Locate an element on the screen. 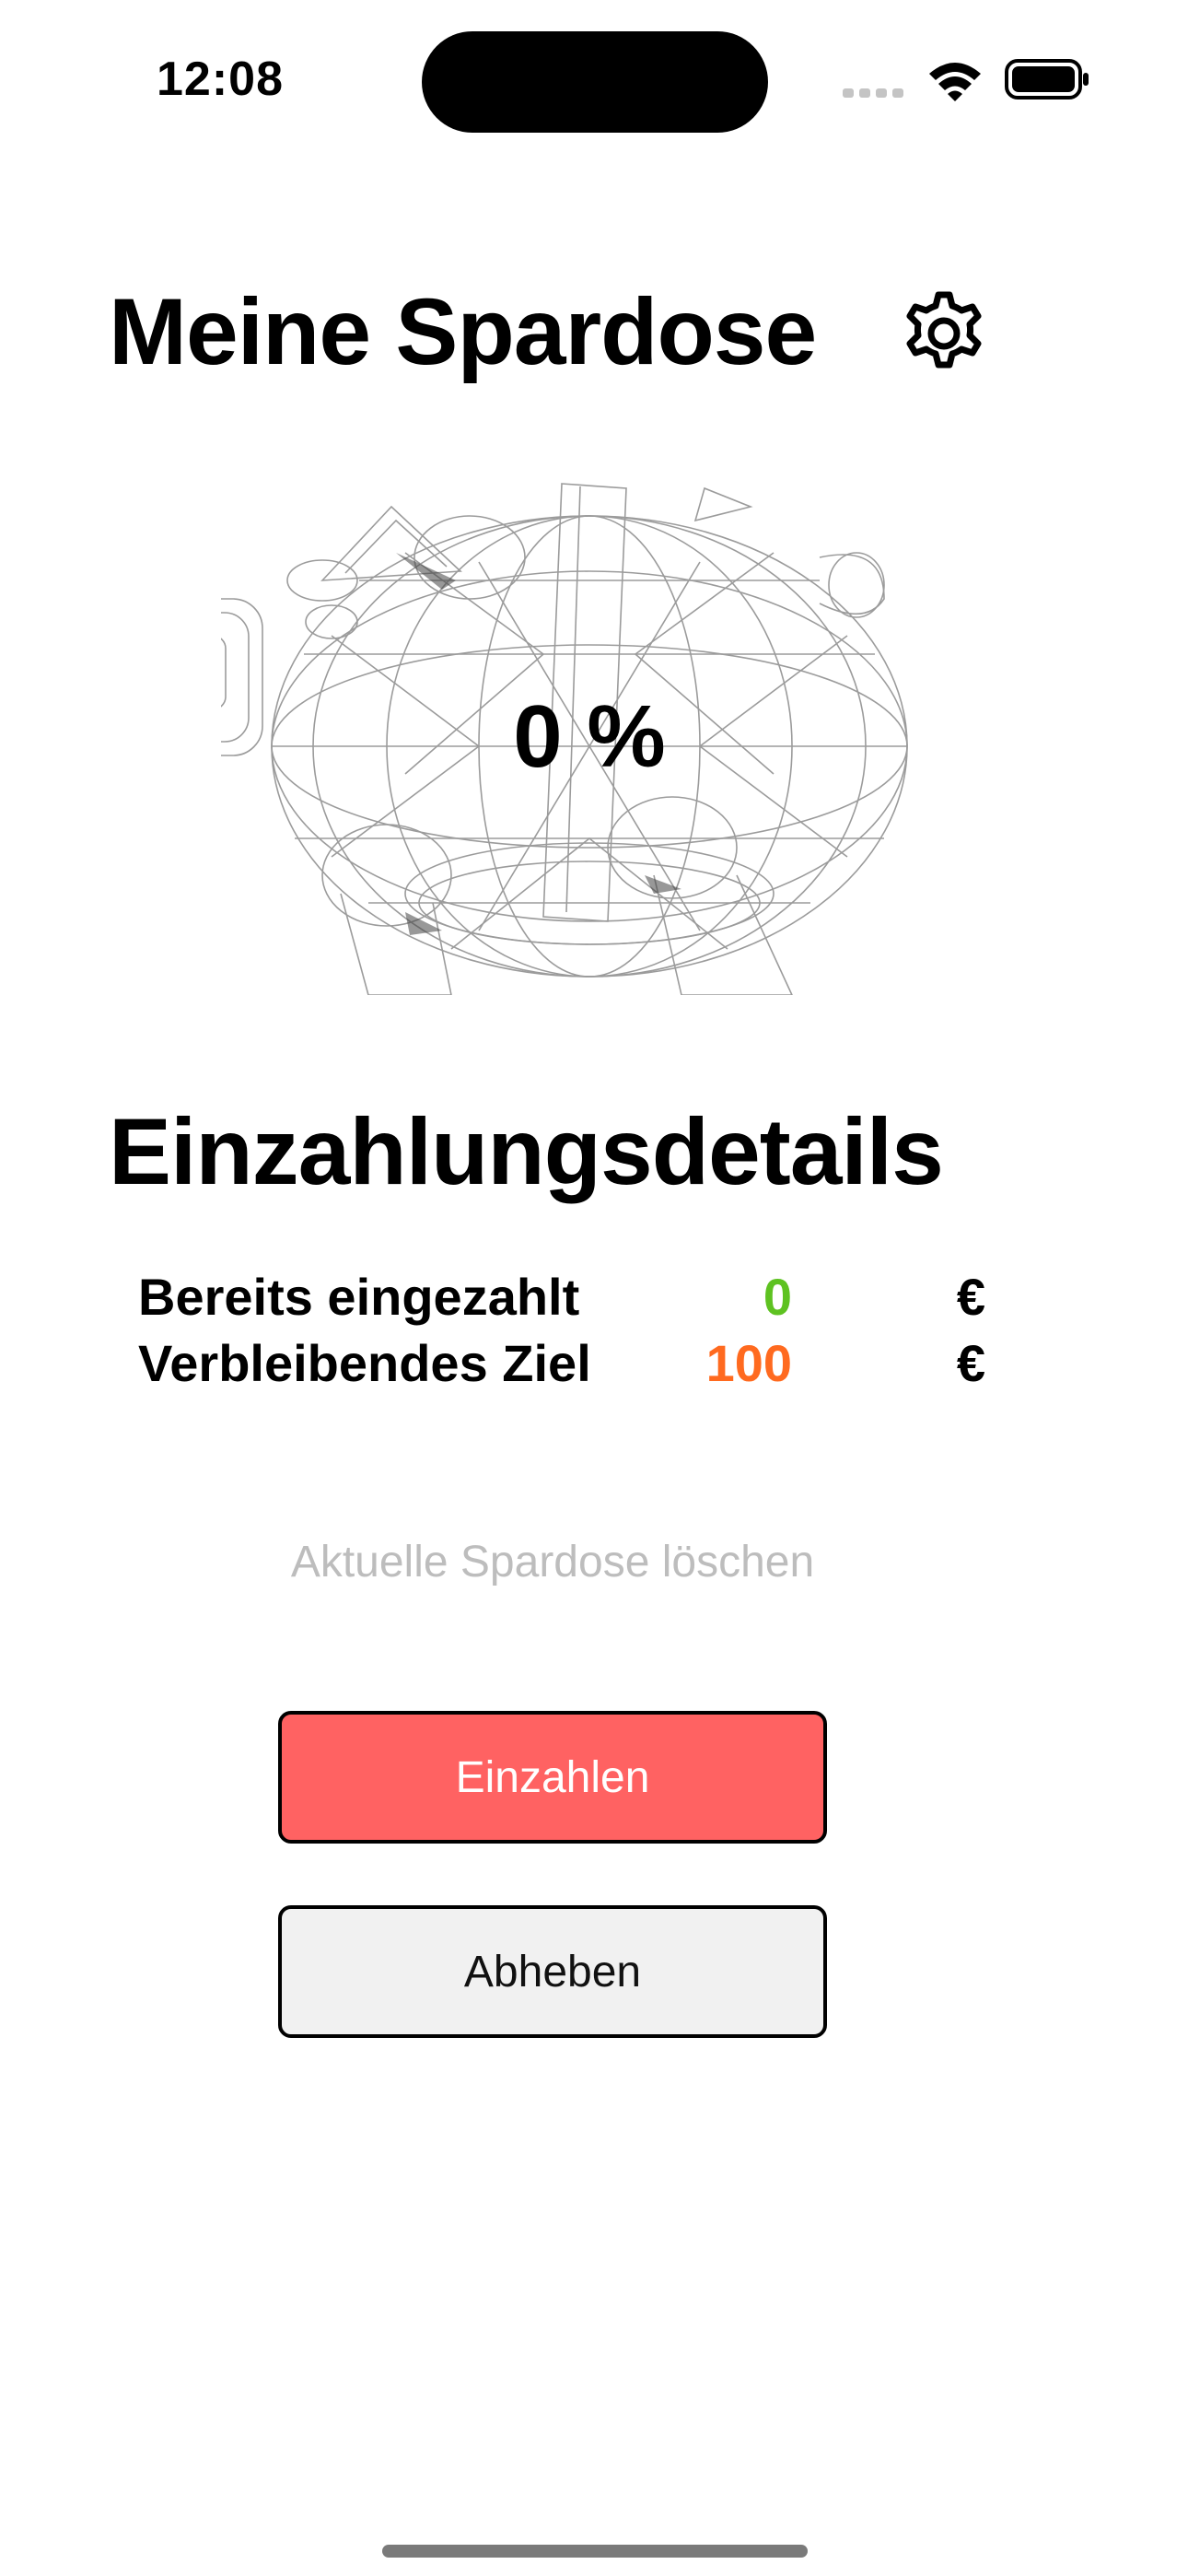 The image size is (1188, 2576). status-icons is located at coordinates (966, 80).